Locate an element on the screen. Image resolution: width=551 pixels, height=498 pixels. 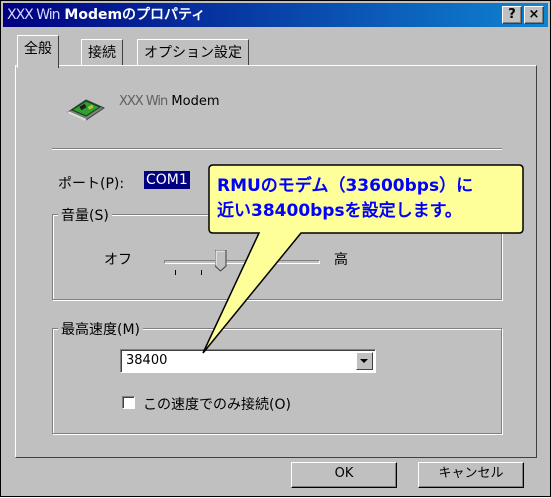
dropdown-arrow-icon is located at coordinates (364, 361).